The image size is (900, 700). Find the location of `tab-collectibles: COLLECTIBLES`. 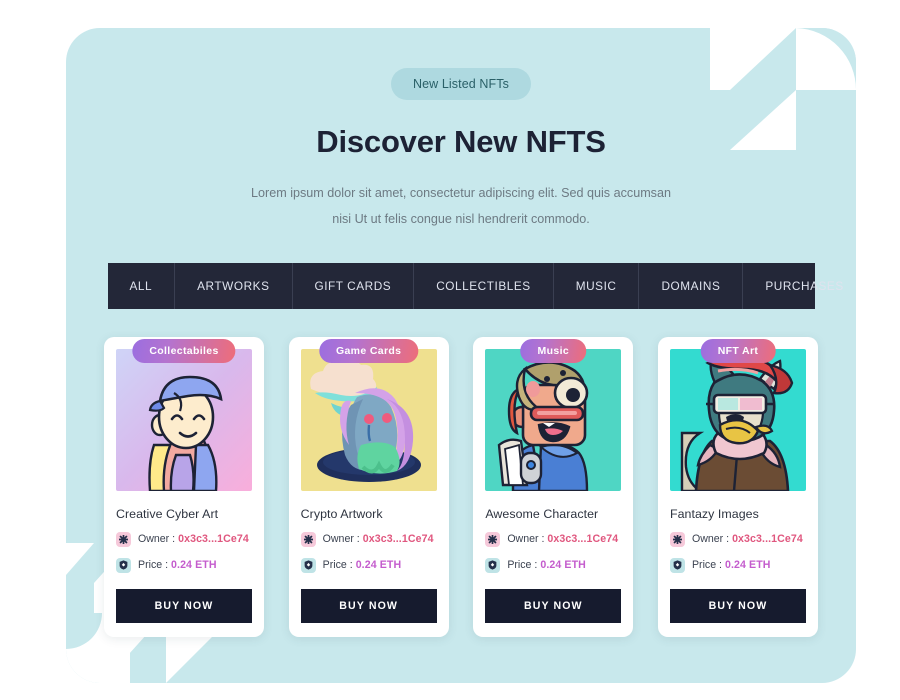

tab-collectibles: COLLECTIBLES is located at coordinates (484, 285).